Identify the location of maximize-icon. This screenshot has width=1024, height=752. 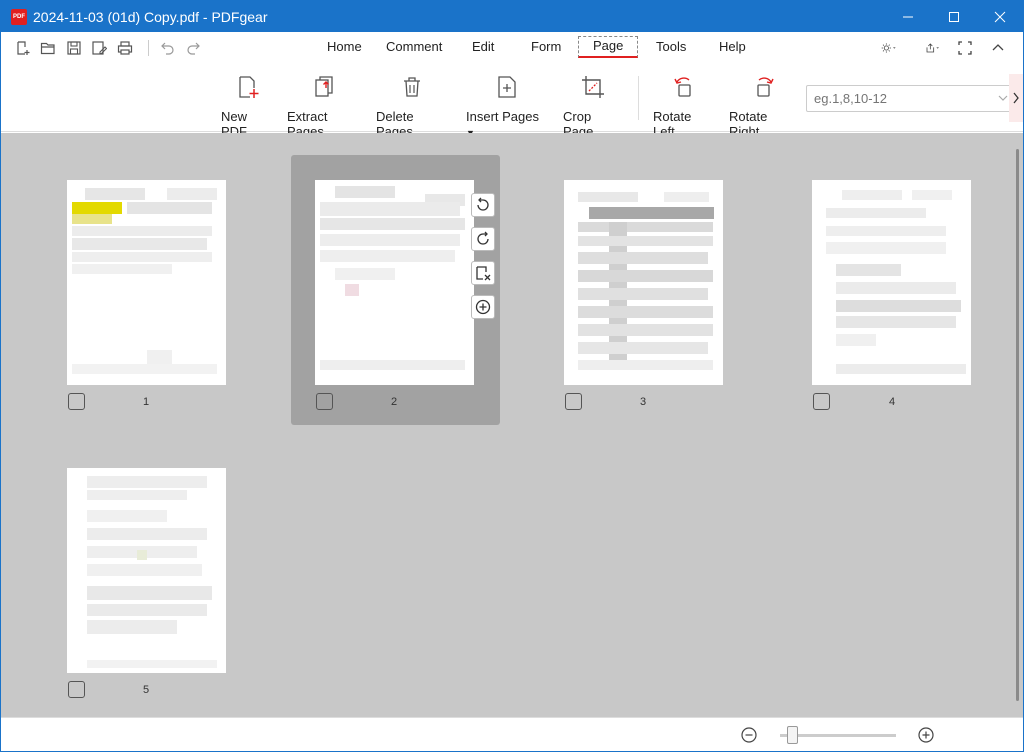
(954, 16).